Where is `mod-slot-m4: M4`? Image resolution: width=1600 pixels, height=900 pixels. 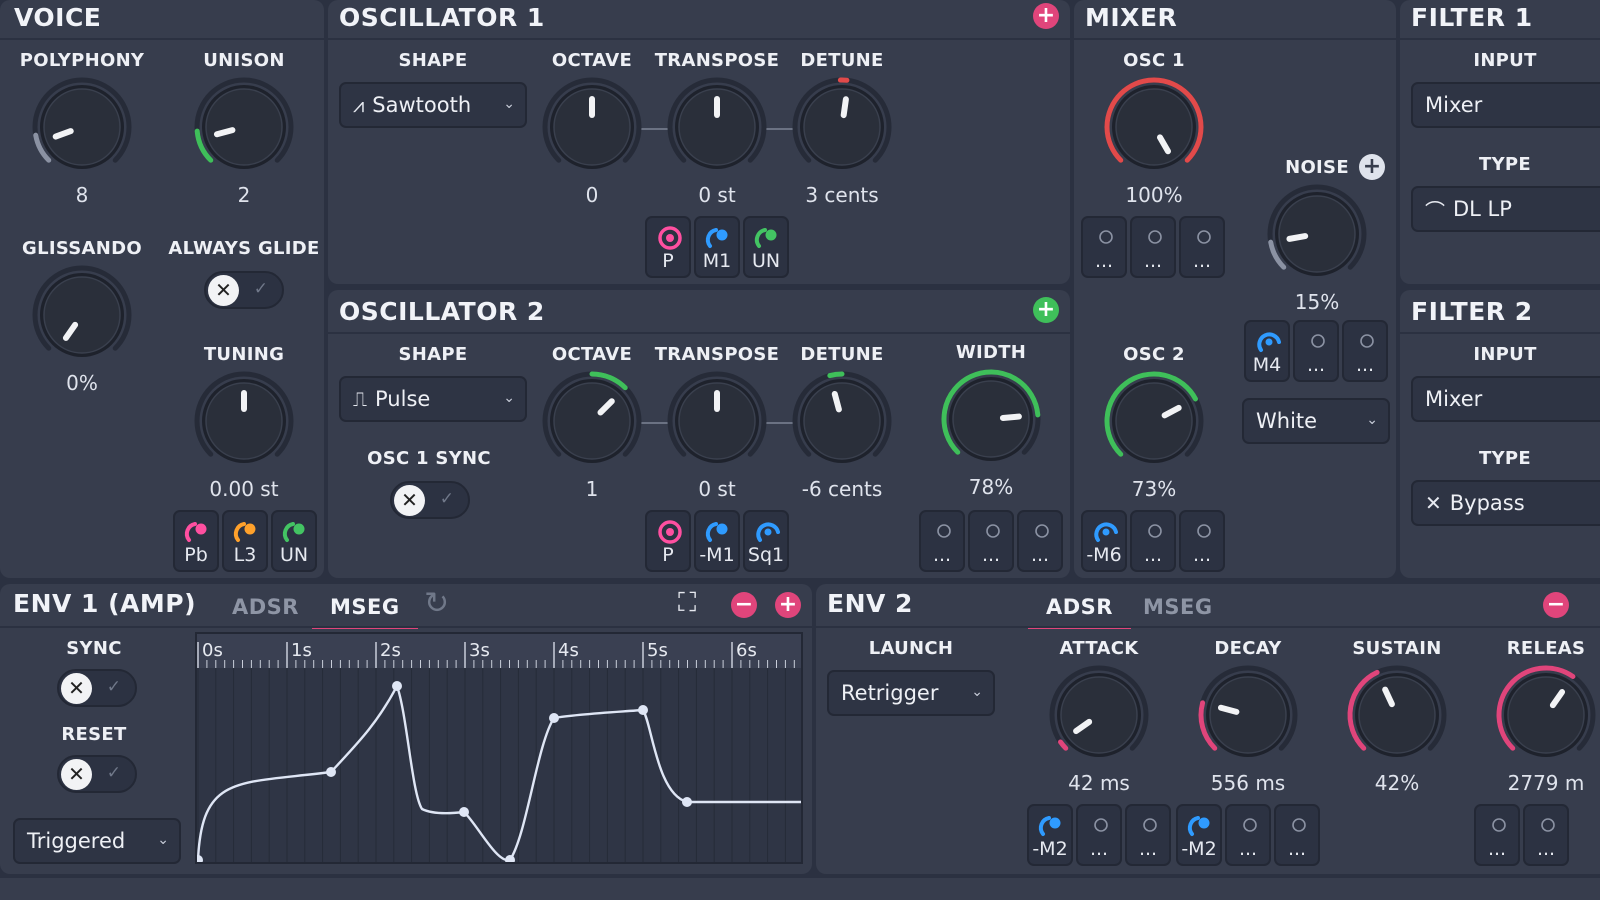
mod-slot-m4: M4 is located at coordinates (1267, 351).